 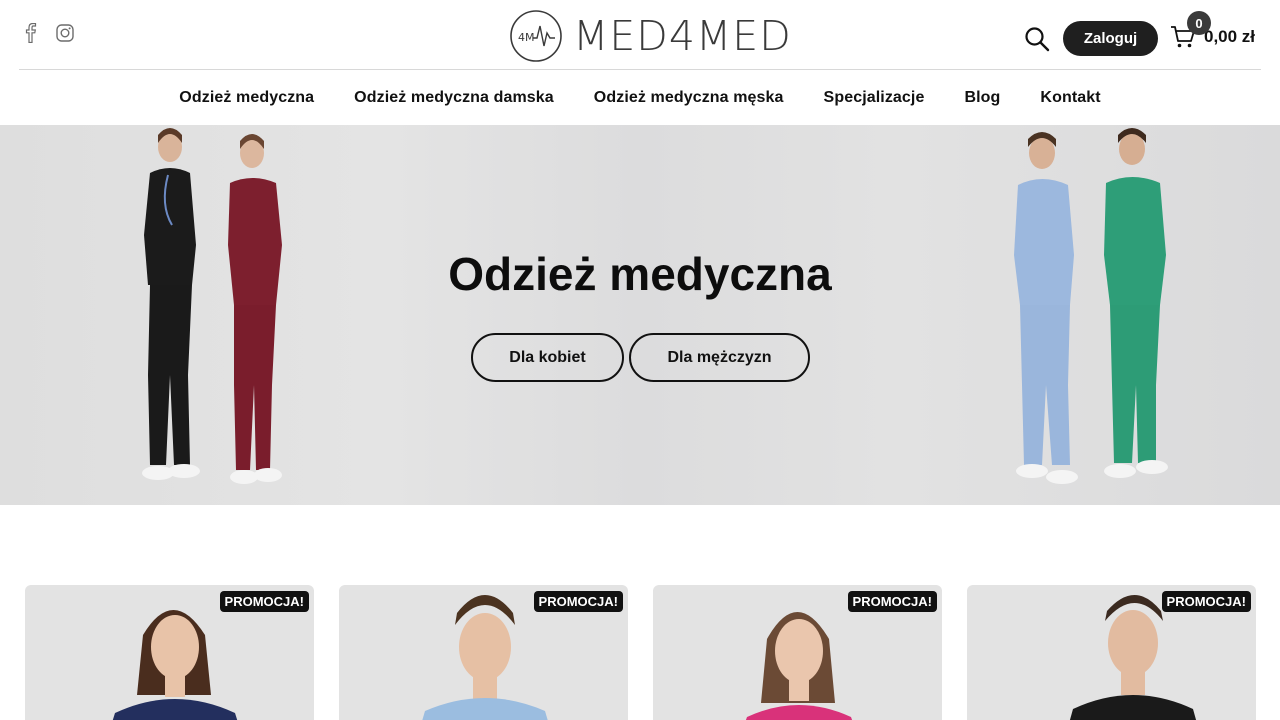 I want to click on nav-item-blog: Blog, so click(x=982, y=98).